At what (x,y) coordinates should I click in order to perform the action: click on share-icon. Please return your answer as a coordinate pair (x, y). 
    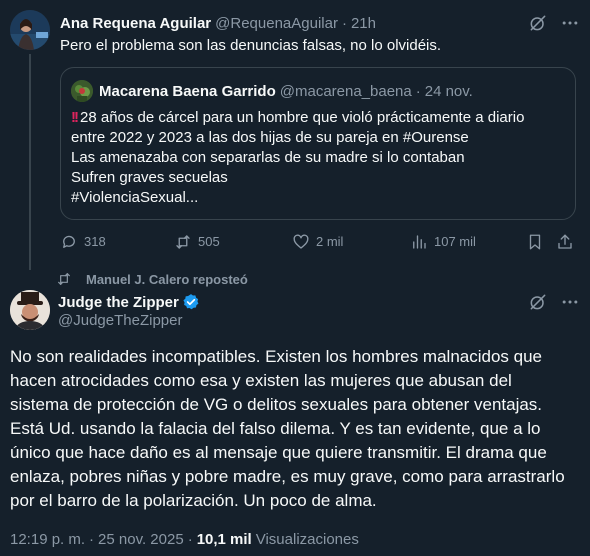
    Looking at the image, I should click on (565, 242).